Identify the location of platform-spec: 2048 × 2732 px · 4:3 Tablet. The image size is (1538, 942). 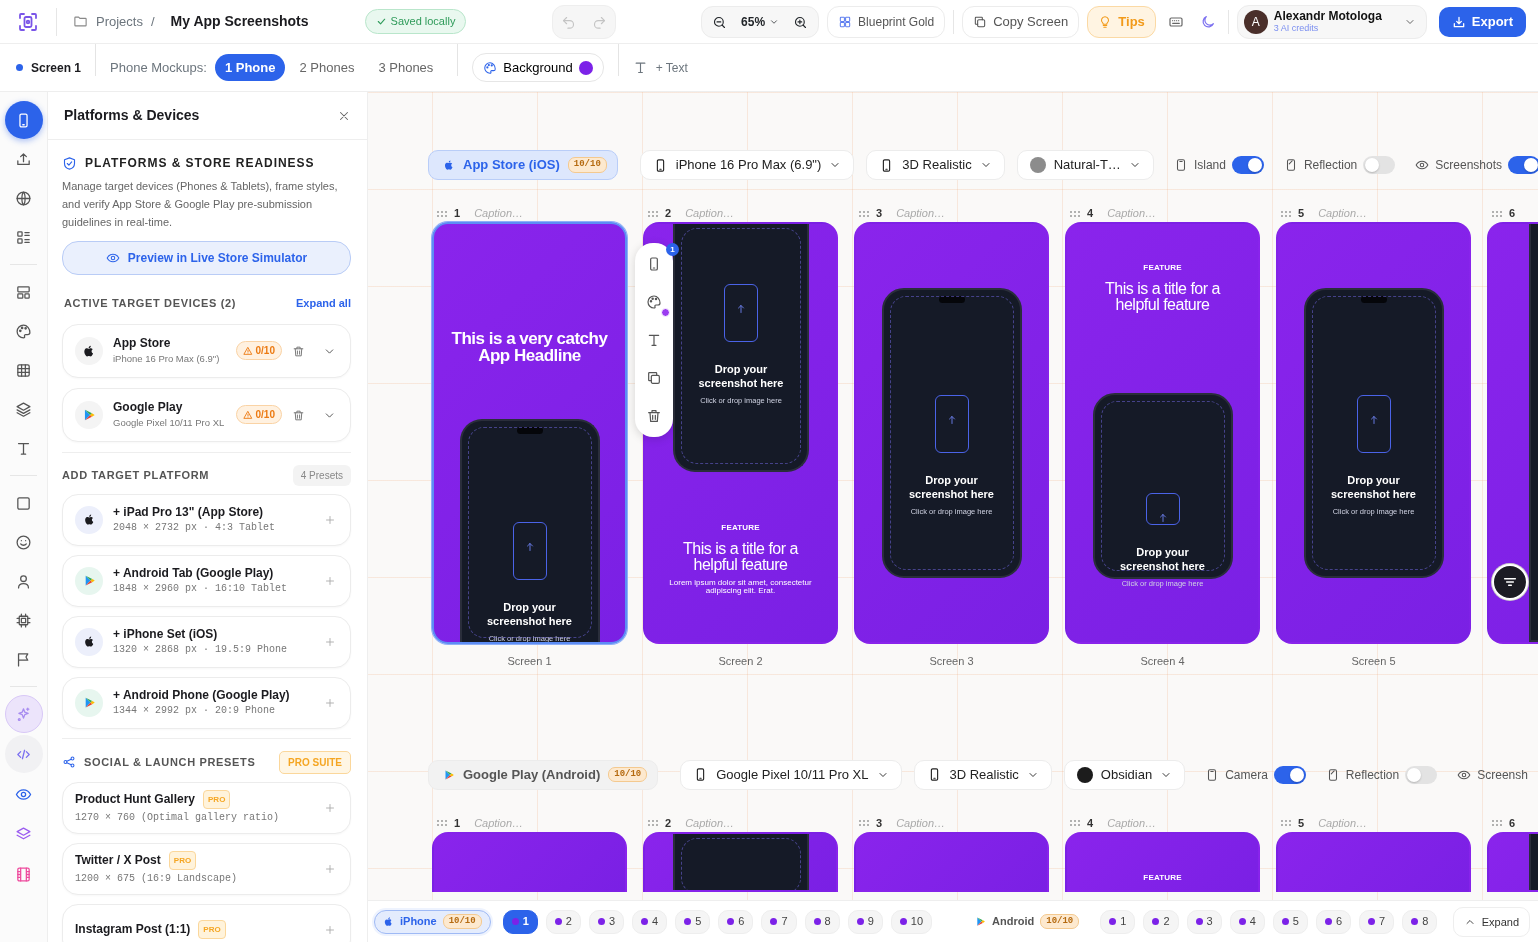
(195, 527).